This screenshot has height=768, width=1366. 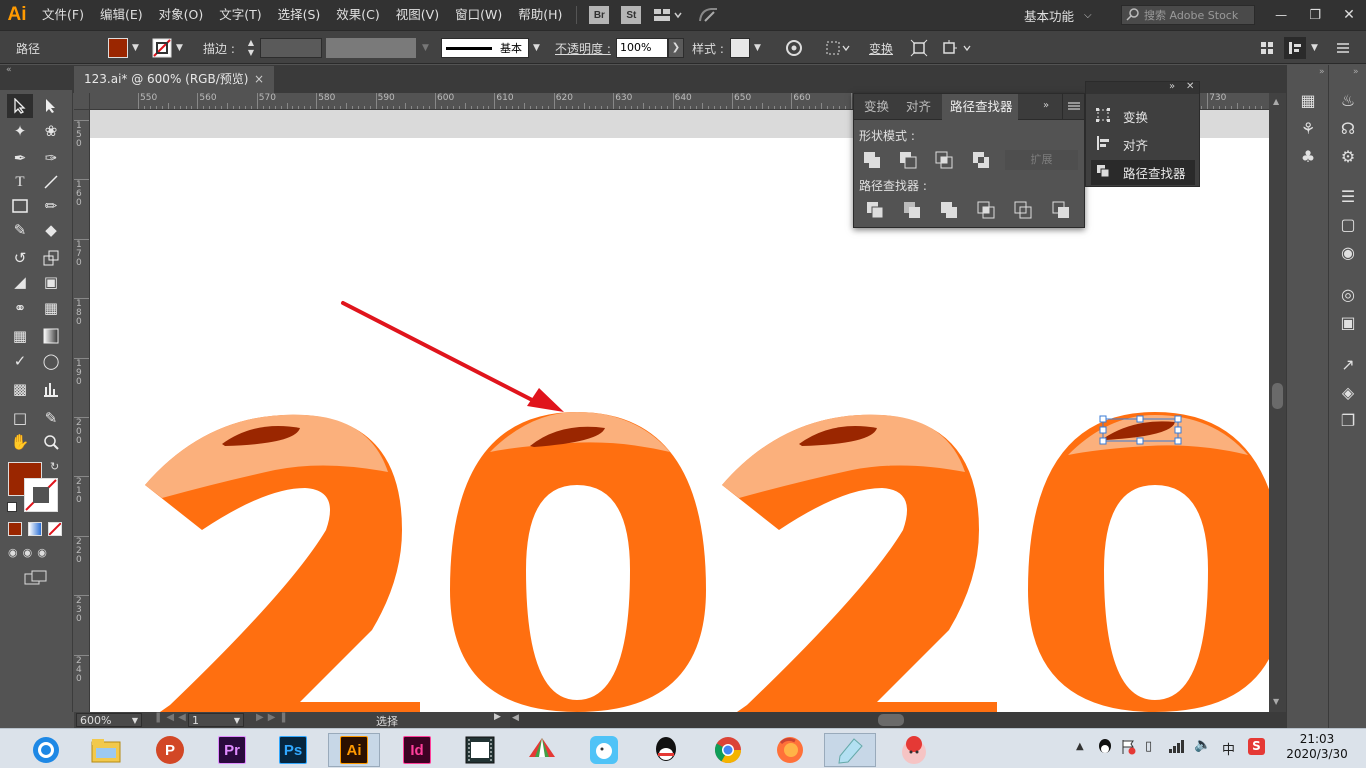 I want to click on rotate-tool-icon: ↺, so click(x=20, y=258).